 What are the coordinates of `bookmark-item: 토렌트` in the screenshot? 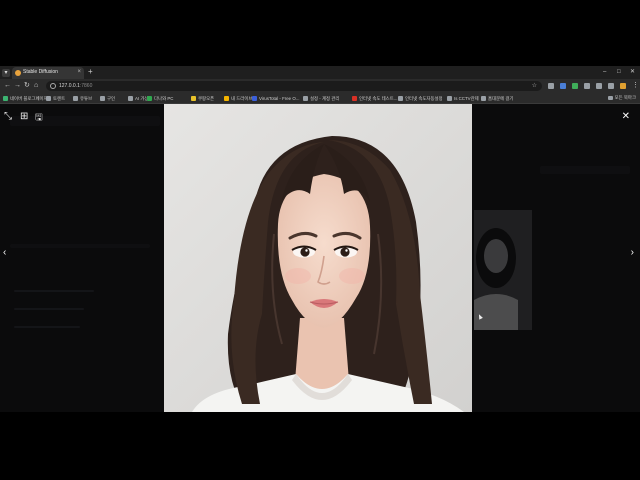 It's located at (55, 98).